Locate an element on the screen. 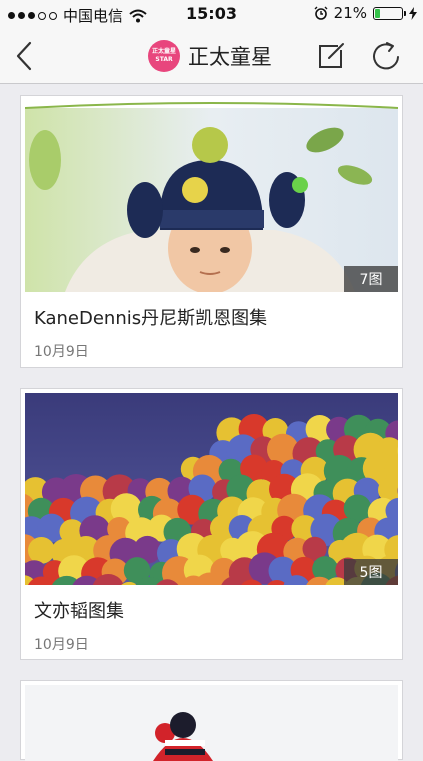  logo-text: 正太童星 is located at coordinates (164, 52).